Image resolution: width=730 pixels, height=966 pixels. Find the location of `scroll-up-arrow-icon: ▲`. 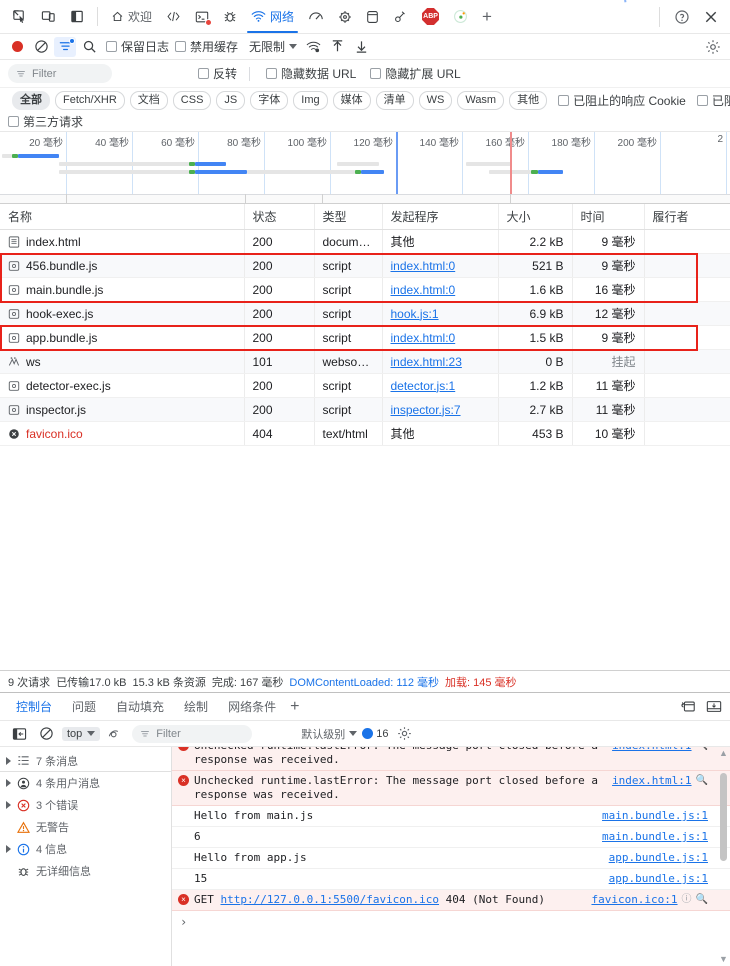

scroll-up-arrow-icon: ▲ is located at coordinates (723, 753).